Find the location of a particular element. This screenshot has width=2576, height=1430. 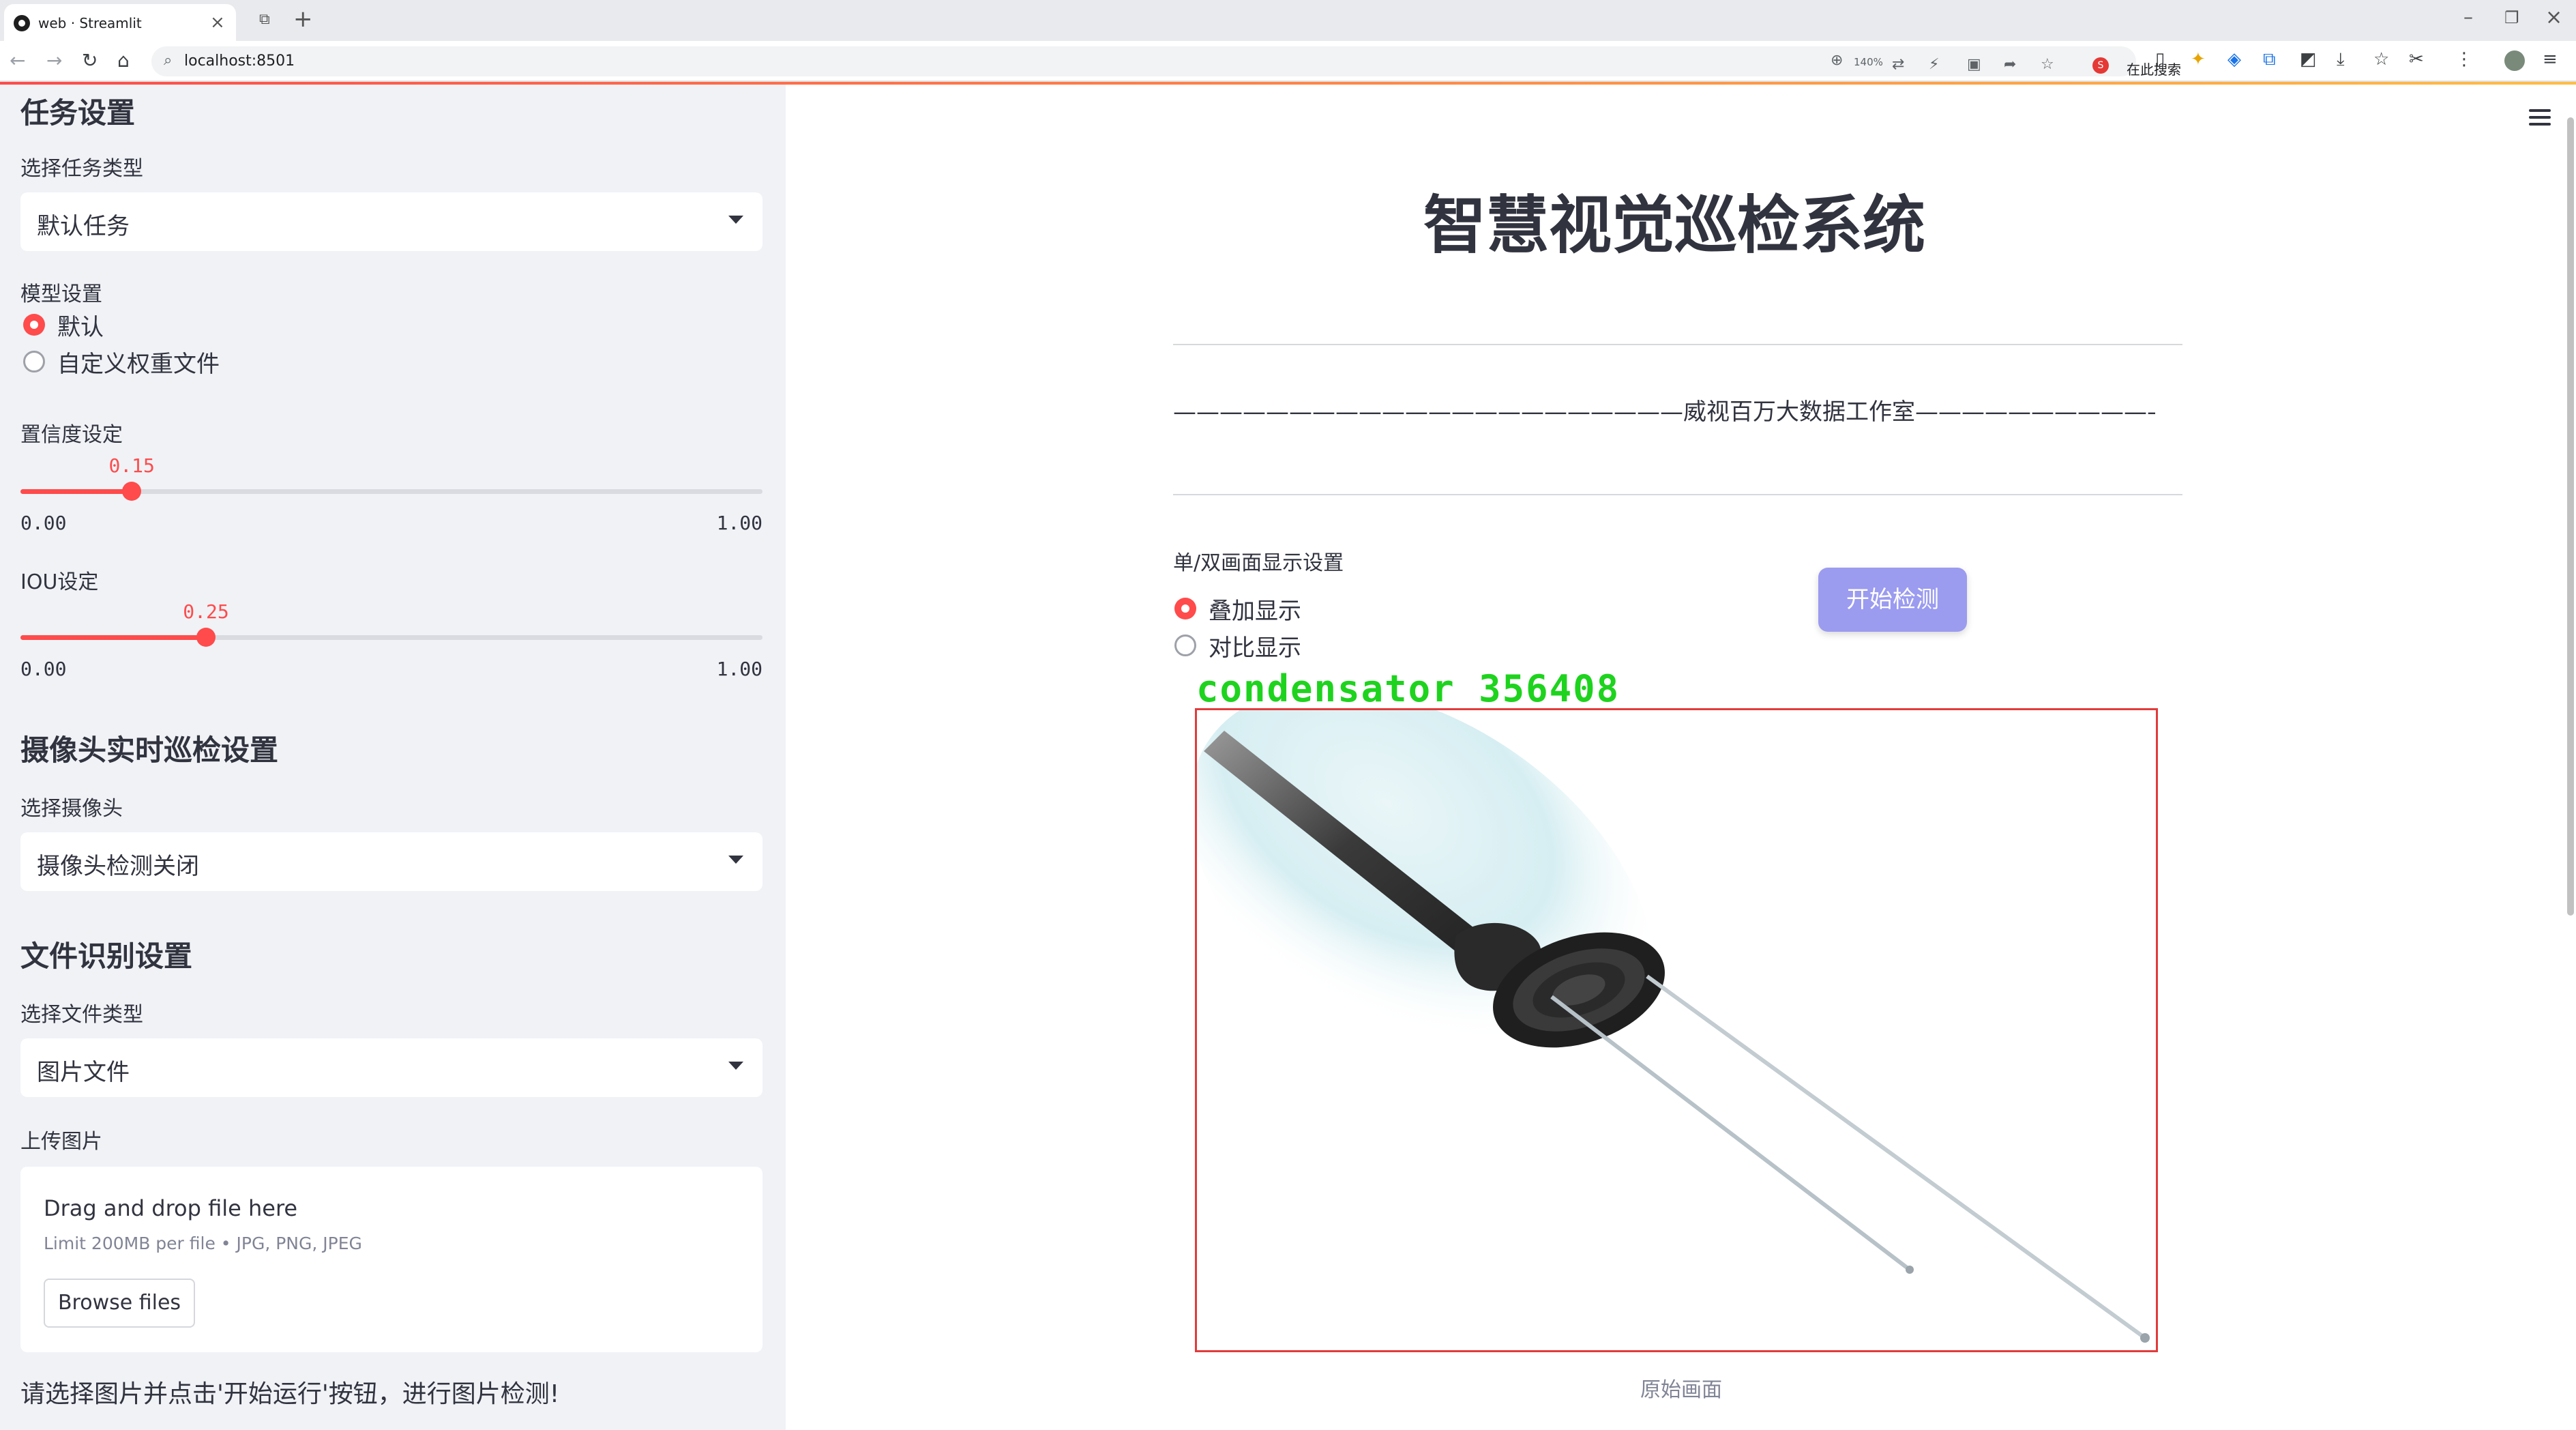

url-text: localhost:8501 is located at coordinates (239, 62).